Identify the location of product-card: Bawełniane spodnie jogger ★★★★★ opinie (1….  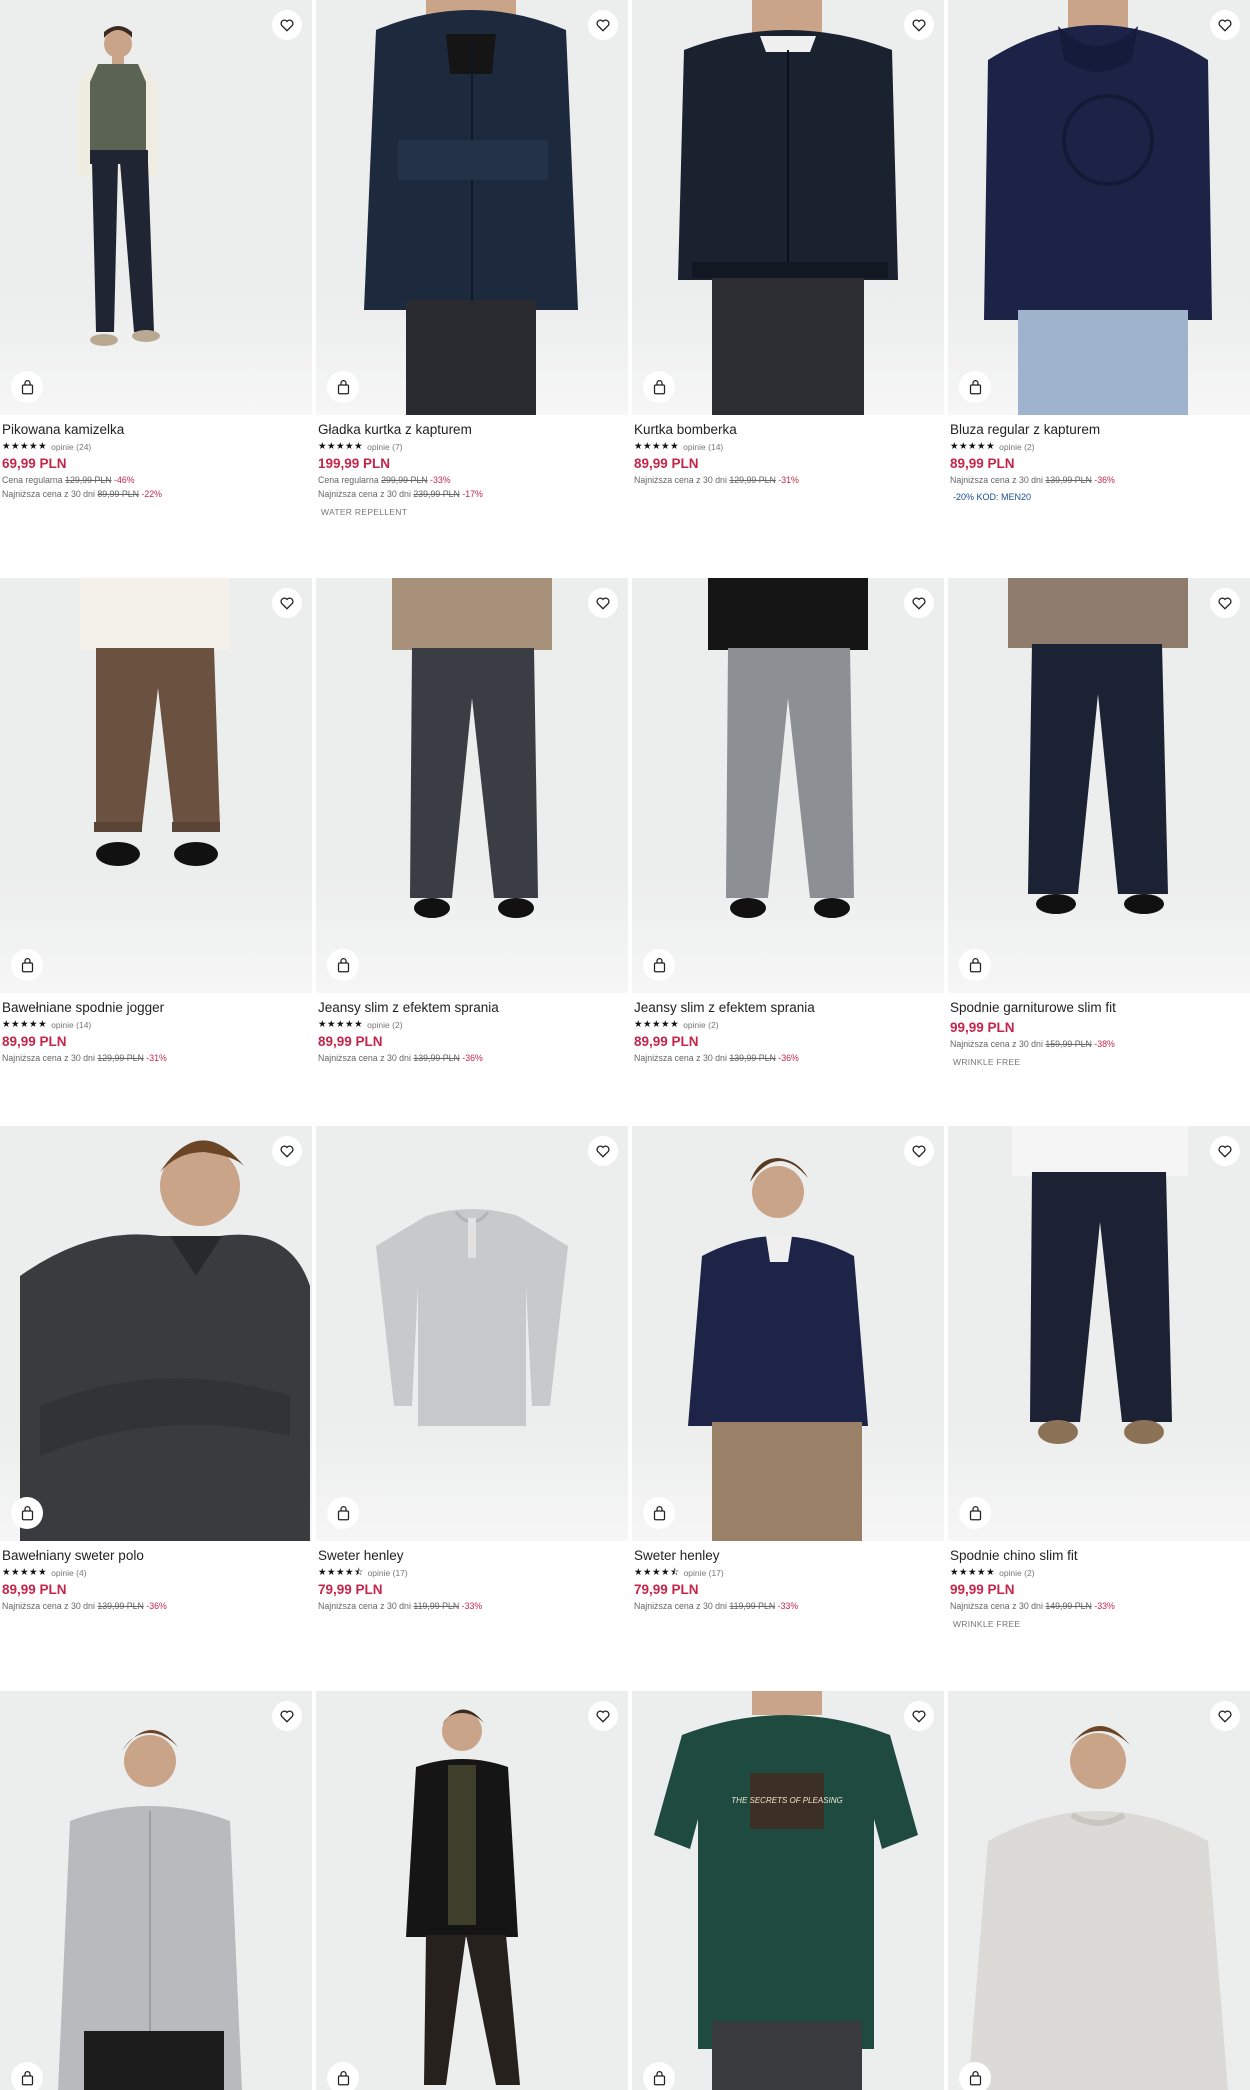
(156, 821).